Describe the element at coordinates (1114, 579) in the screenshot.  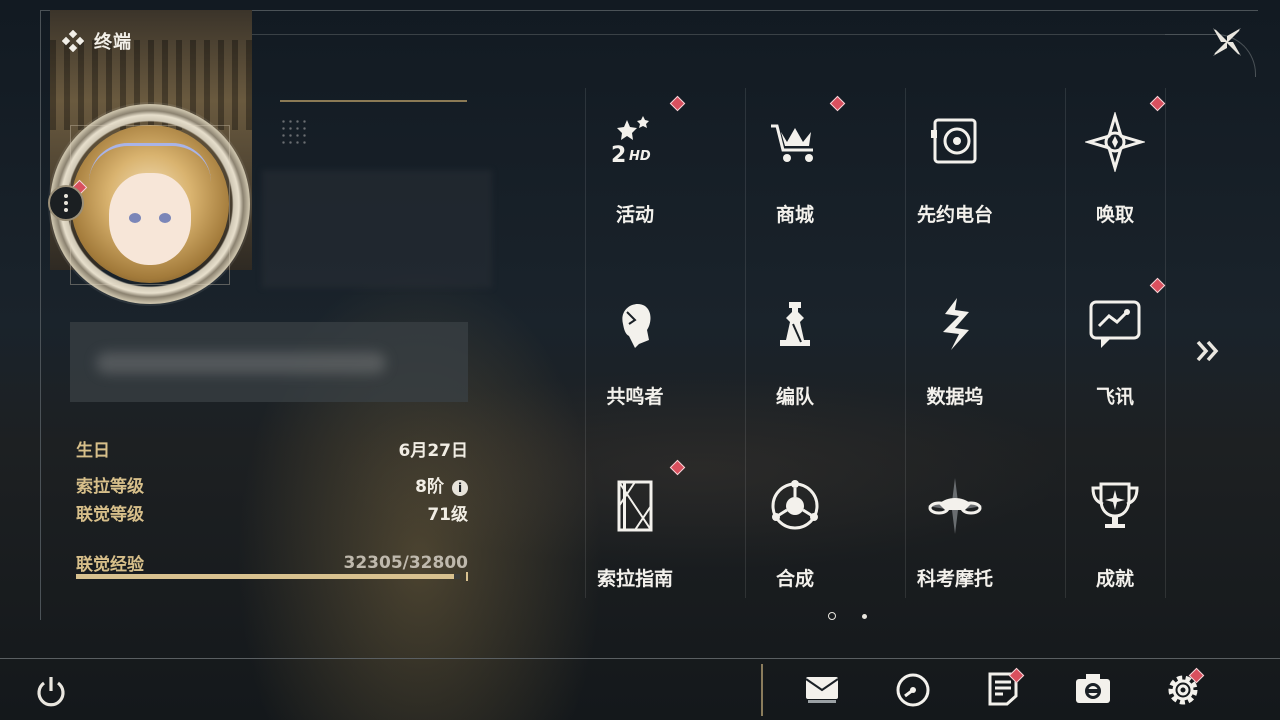
I see `menu-item-label: 成就` at that location.